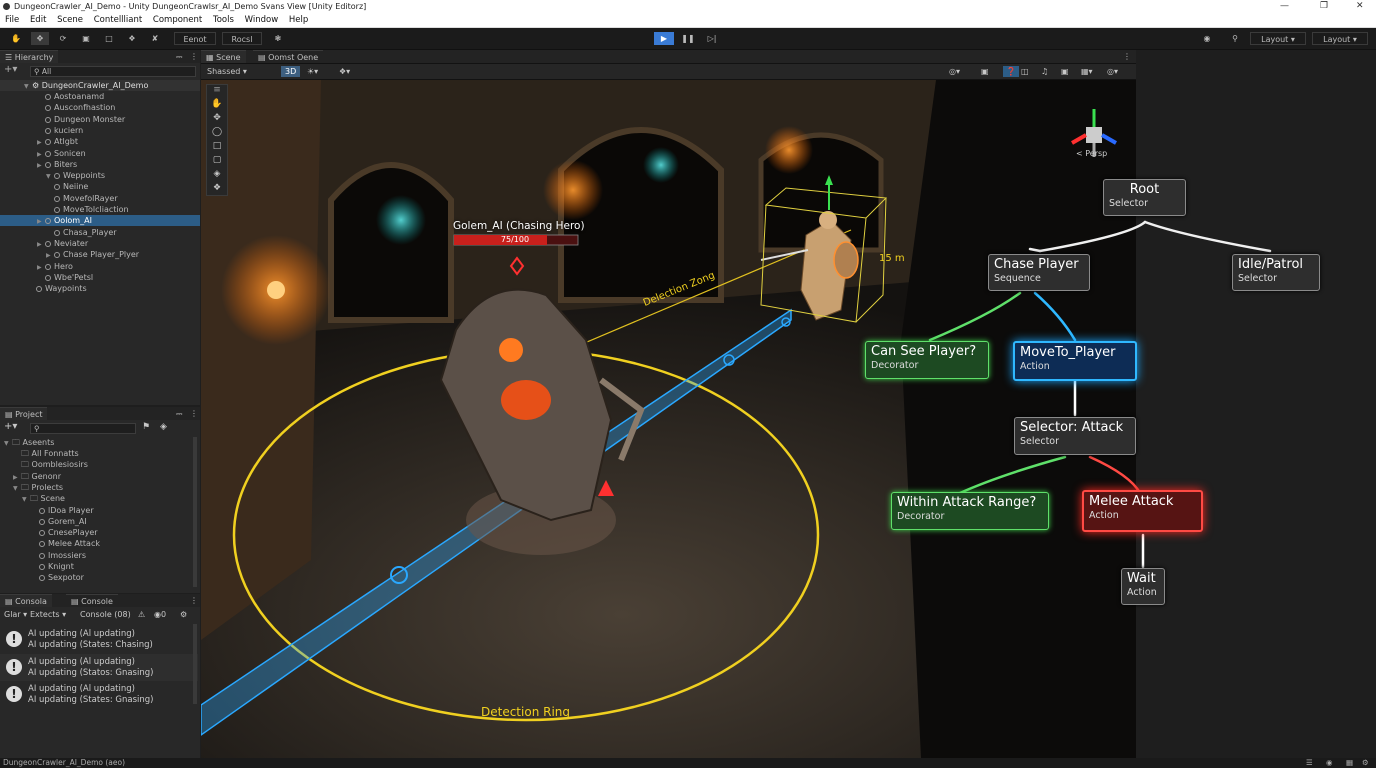 This screenshot has height=768, width=1376. Describe the element at coordinates (95, 487) in the screenshot. I see `project-item: ▼ 🗀 Prolects` at that location.